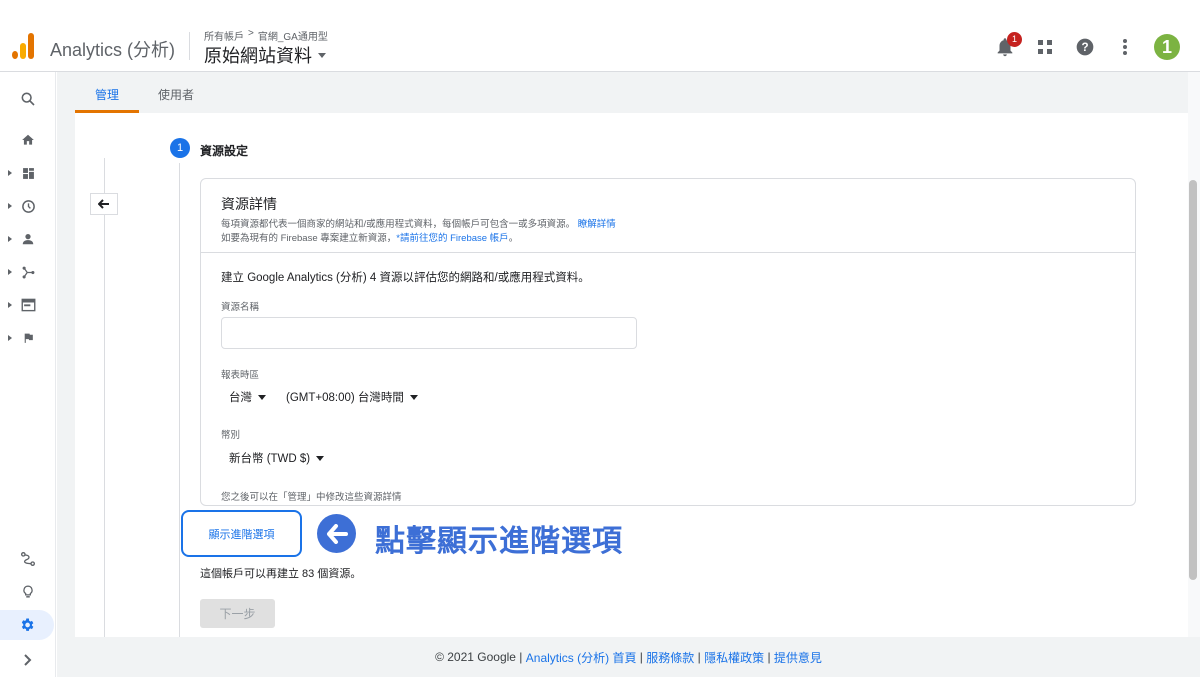  What do you see at coordinates (224, 151) in the screenshot?
I see `step-title: 資源設定` at bounding box center [224, 151].